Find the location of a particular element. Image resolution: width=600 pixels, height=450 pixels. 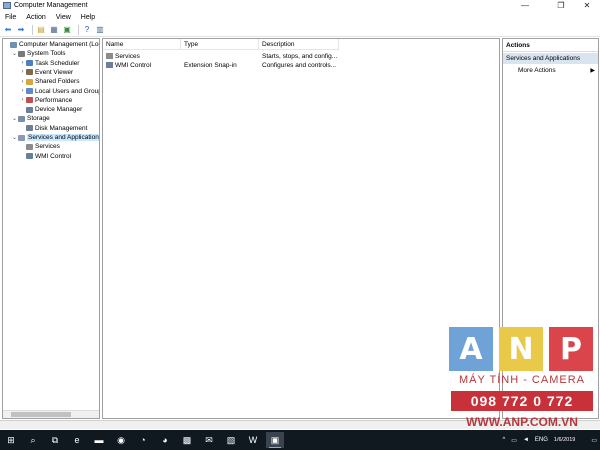

search-icon: ⌕ is located at coordinates (33, 439).